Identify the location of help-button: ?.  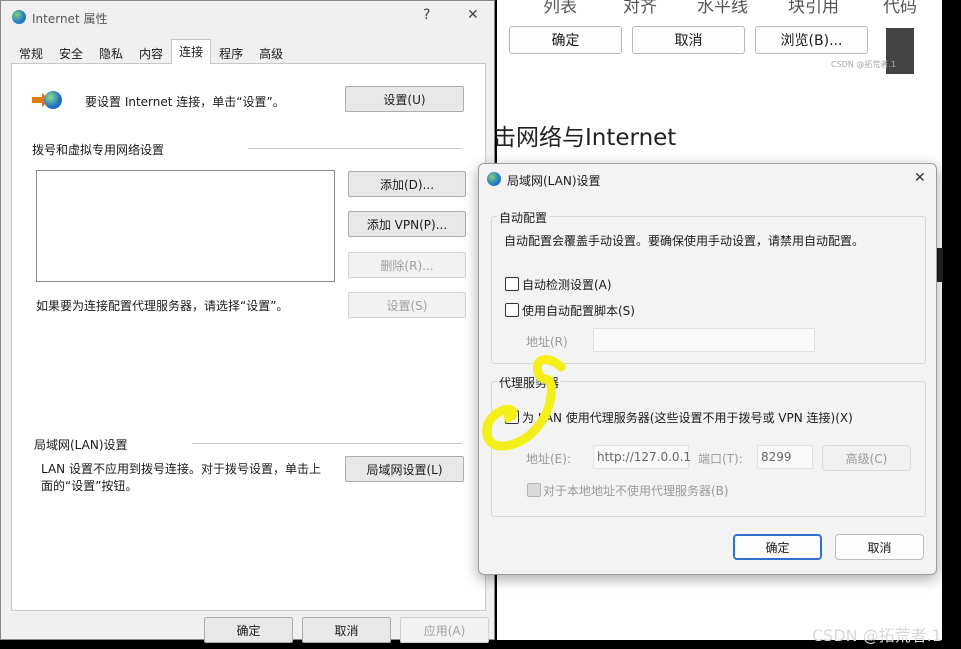
(426, 15).